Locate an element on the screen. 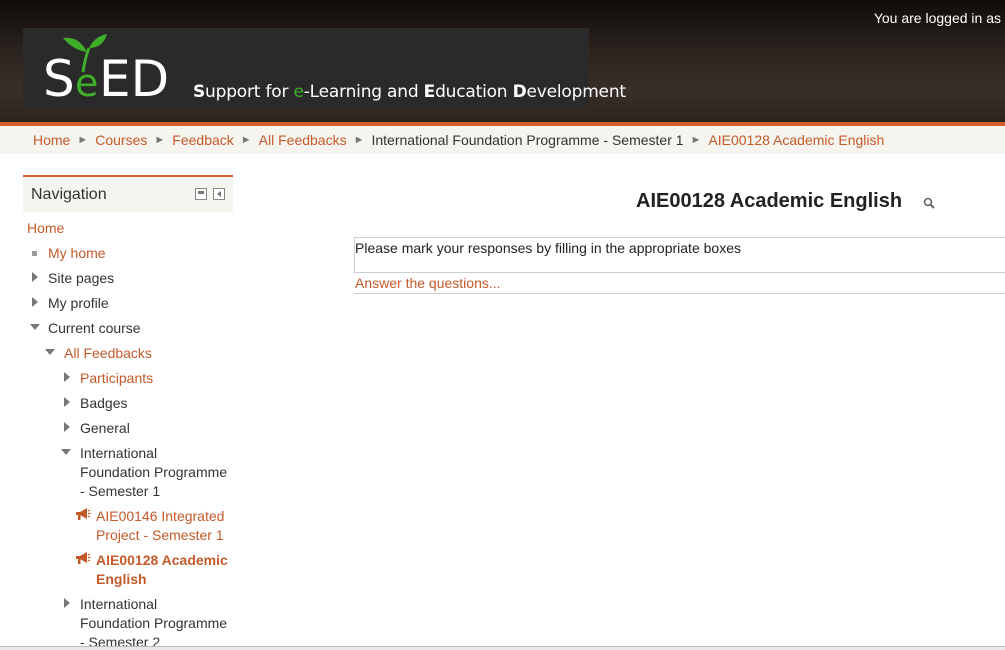  nav-badges: Badges is located at coordinates (103, 403).